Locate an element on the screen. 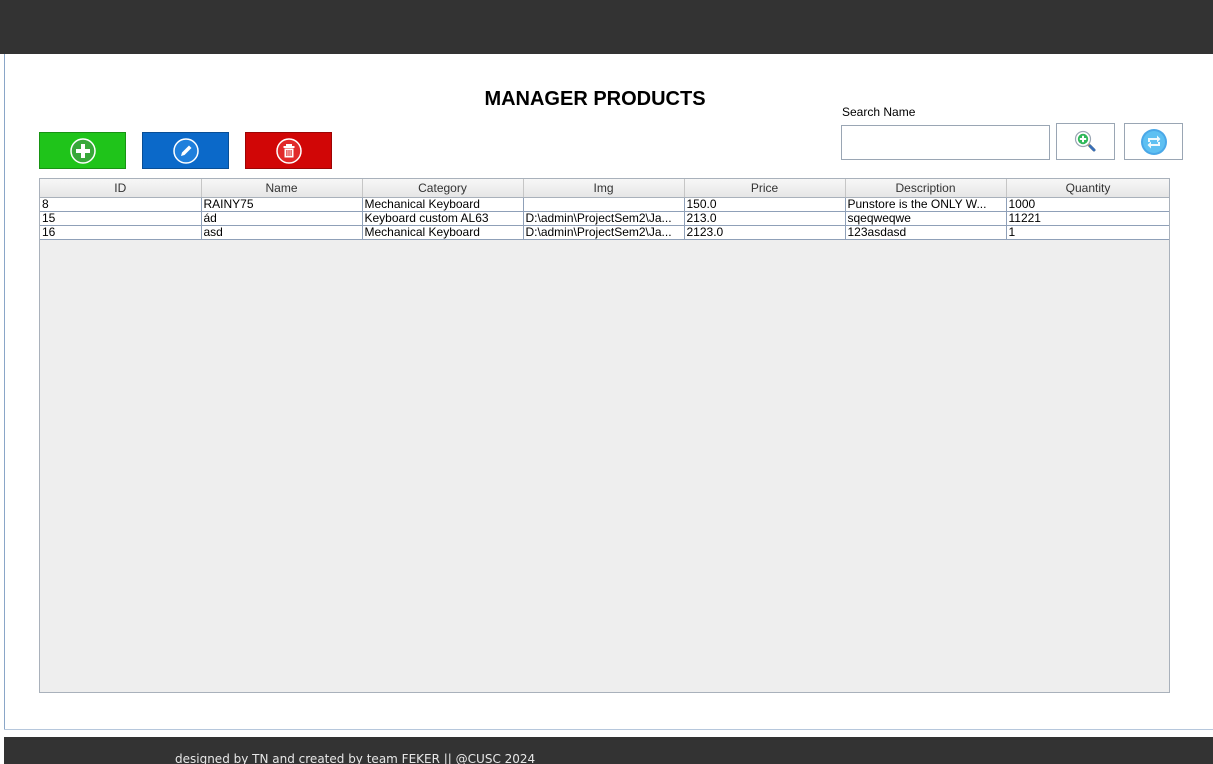 This screenshot has width=1213, height=764. cell-price: 150.0 is located at coordinates (765, 204).